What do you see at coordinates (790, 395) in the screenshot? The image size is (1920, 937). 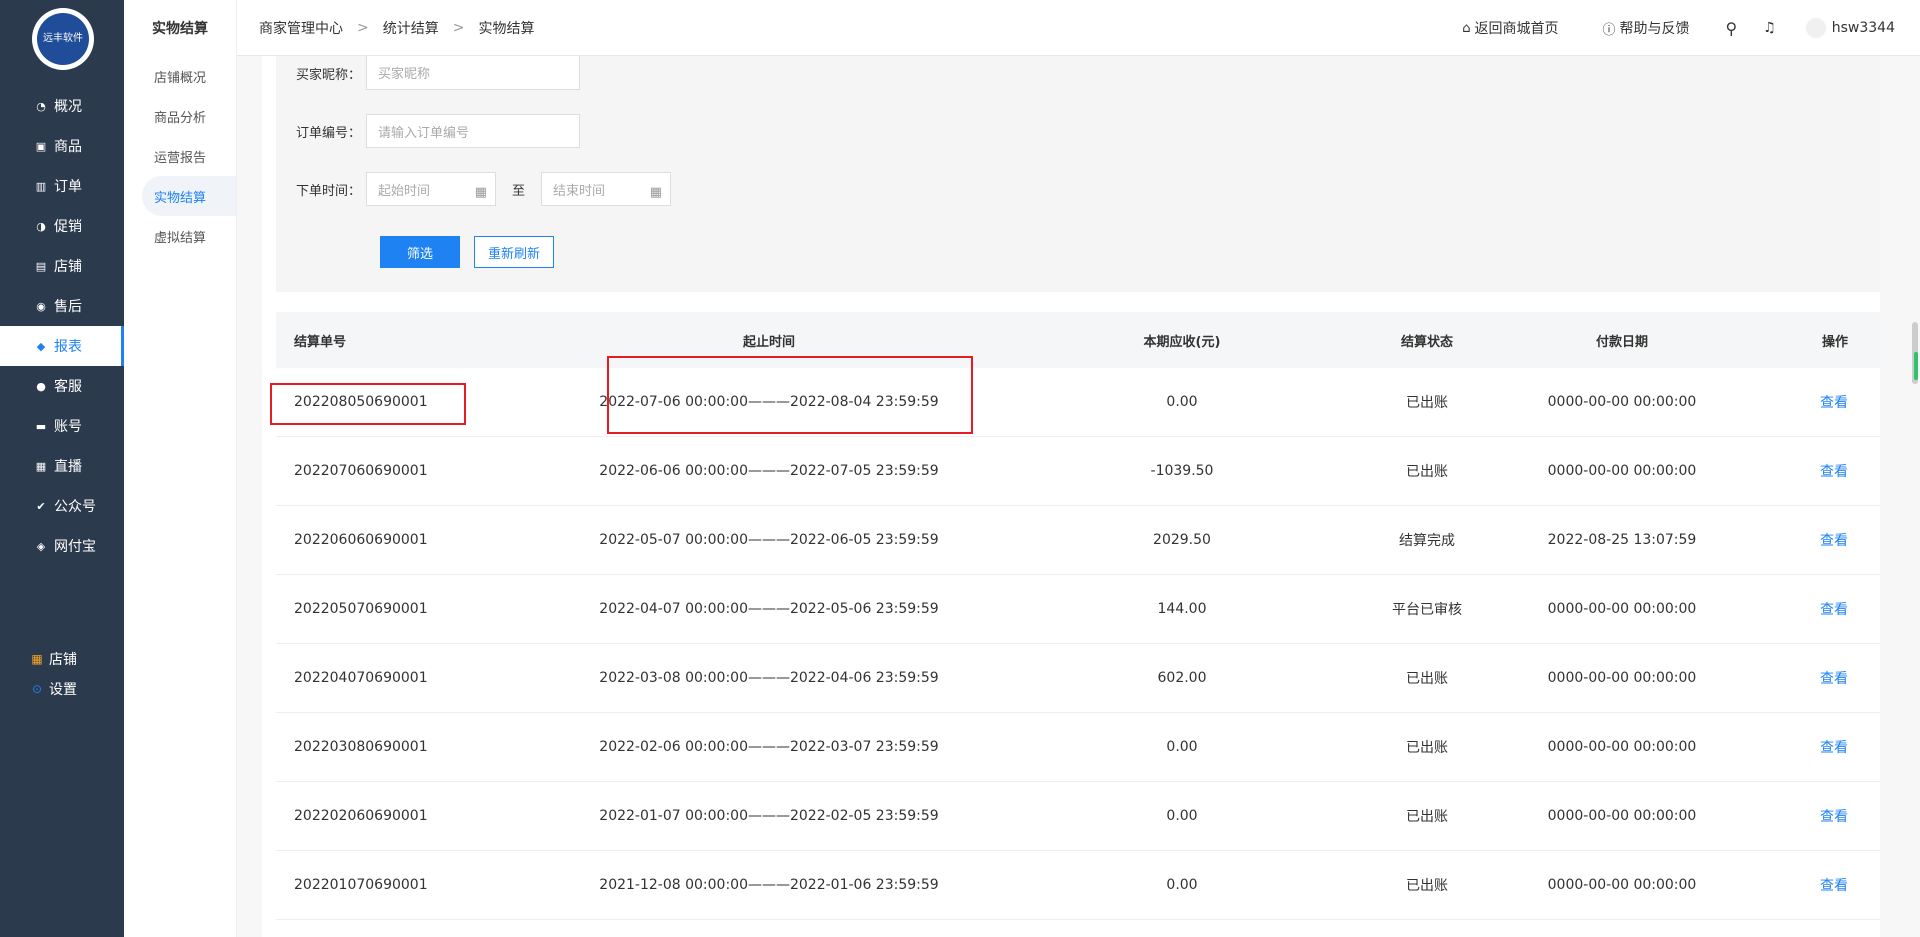 I see `highlight-box-period` at bounding box center [790, 395].